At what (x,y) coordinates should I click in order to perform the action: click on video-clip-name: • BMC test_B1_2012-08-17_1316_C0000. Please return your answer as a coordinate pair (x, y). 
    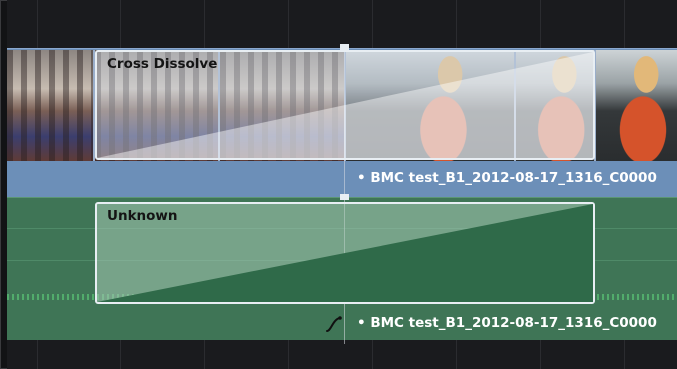
    Looking at the image, I should click on (507, 178).